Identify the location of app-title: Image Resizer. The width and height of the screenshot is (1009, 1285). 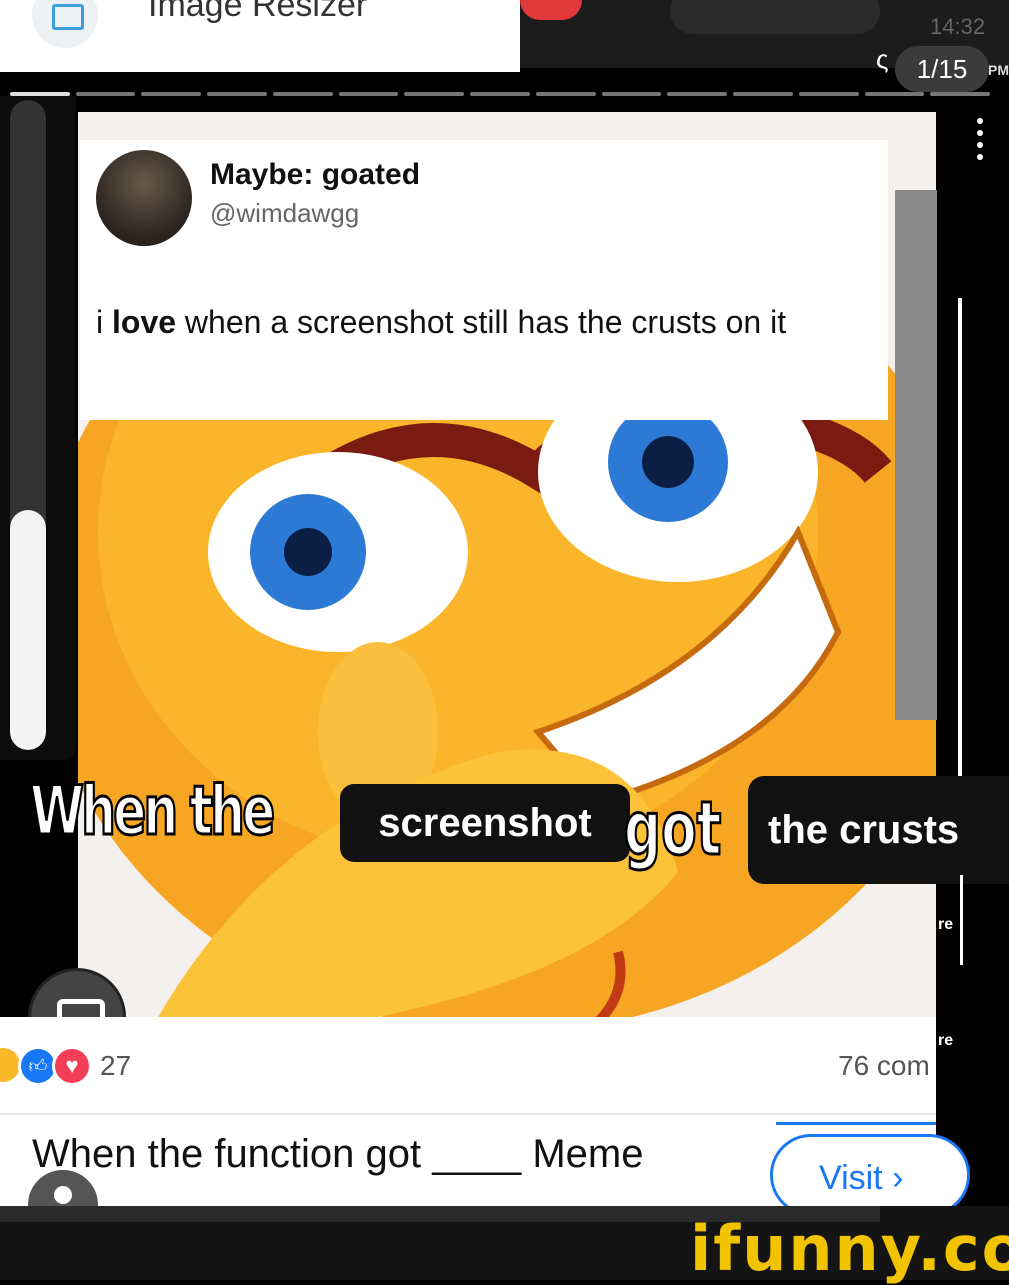
(258, 12).